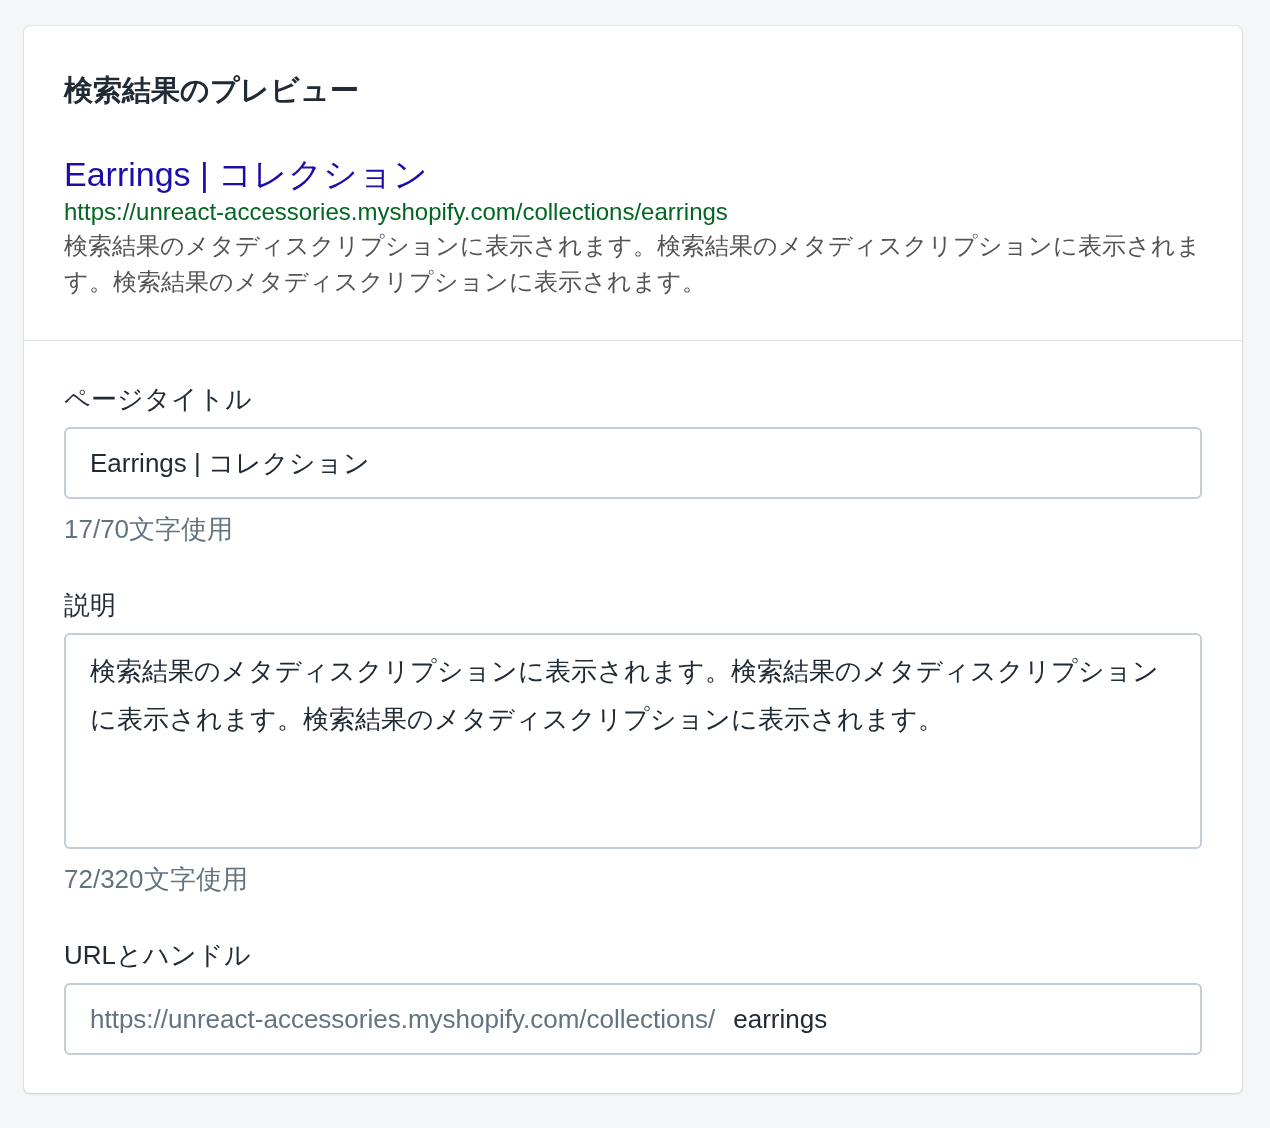  Describe the element at coordinates (157, 955) in the screenshot. I see `field-label: URLとハンドル` at that location.